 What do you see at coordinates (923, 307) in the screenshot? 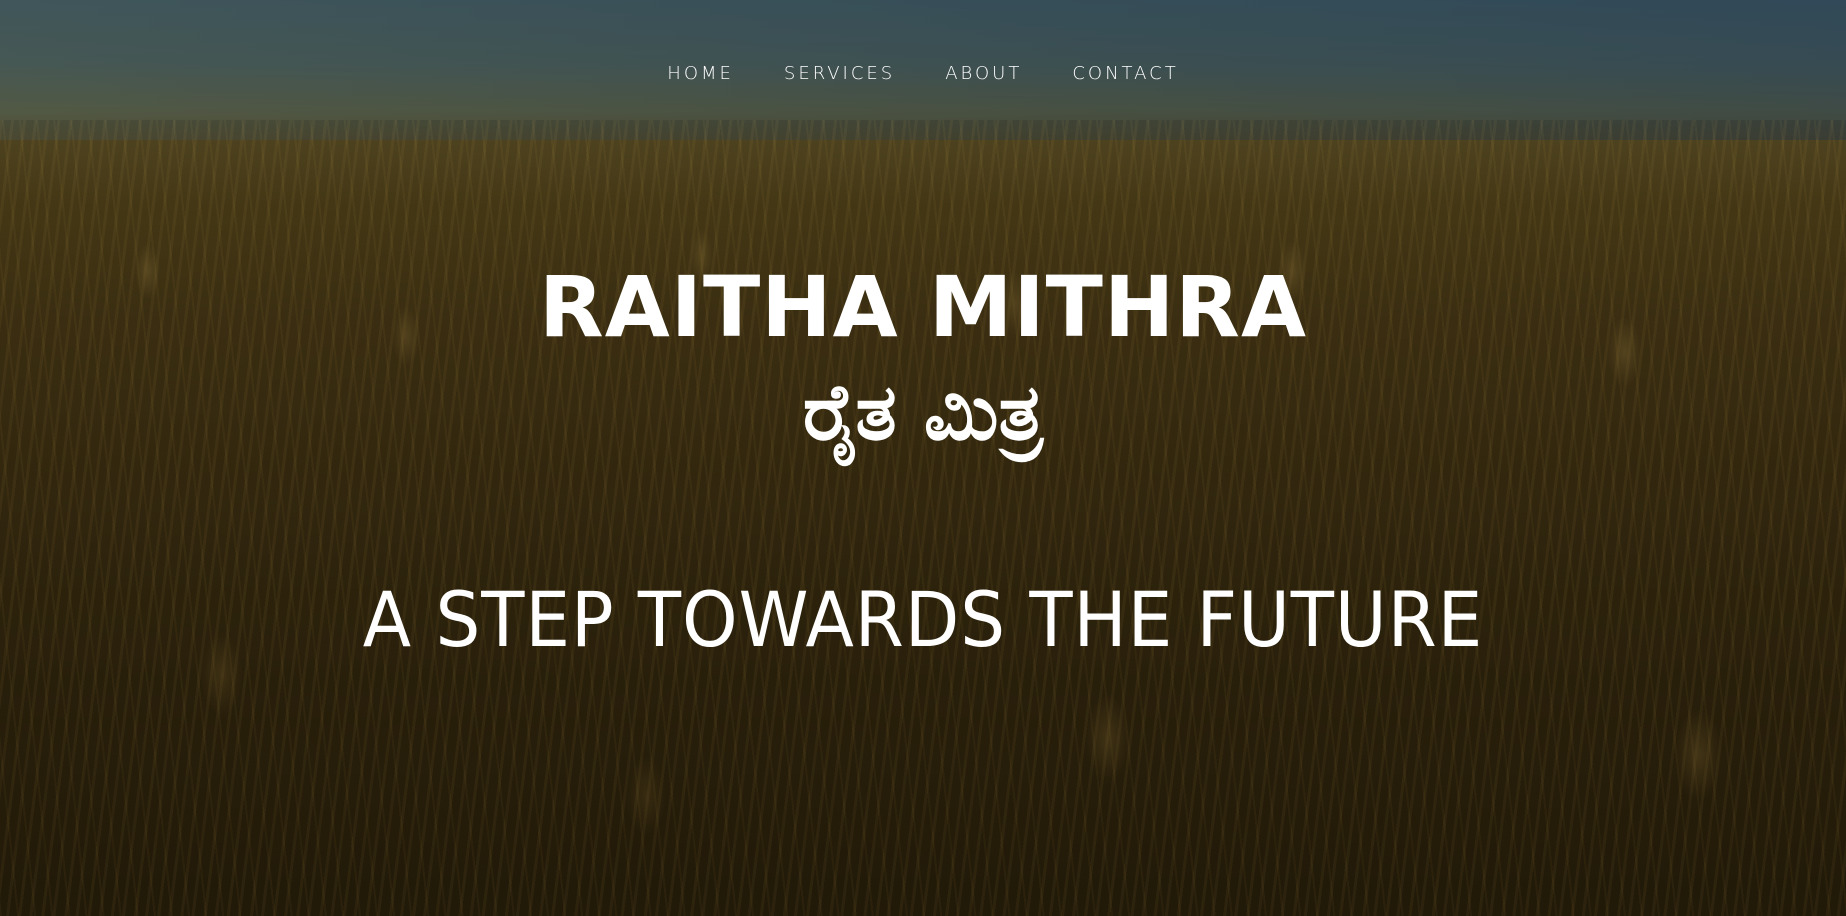
I see `site-title: RAITHA MITHRA` at bounding box center [923, 307].